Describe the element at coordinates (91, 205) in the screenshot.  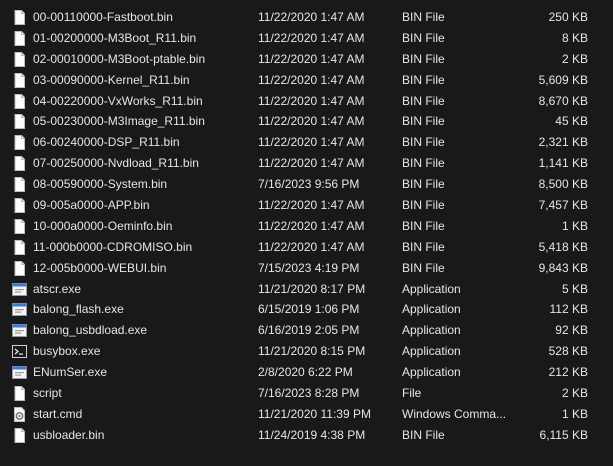
I see `file-name: 09-005a0000-APP.bin` at that location.